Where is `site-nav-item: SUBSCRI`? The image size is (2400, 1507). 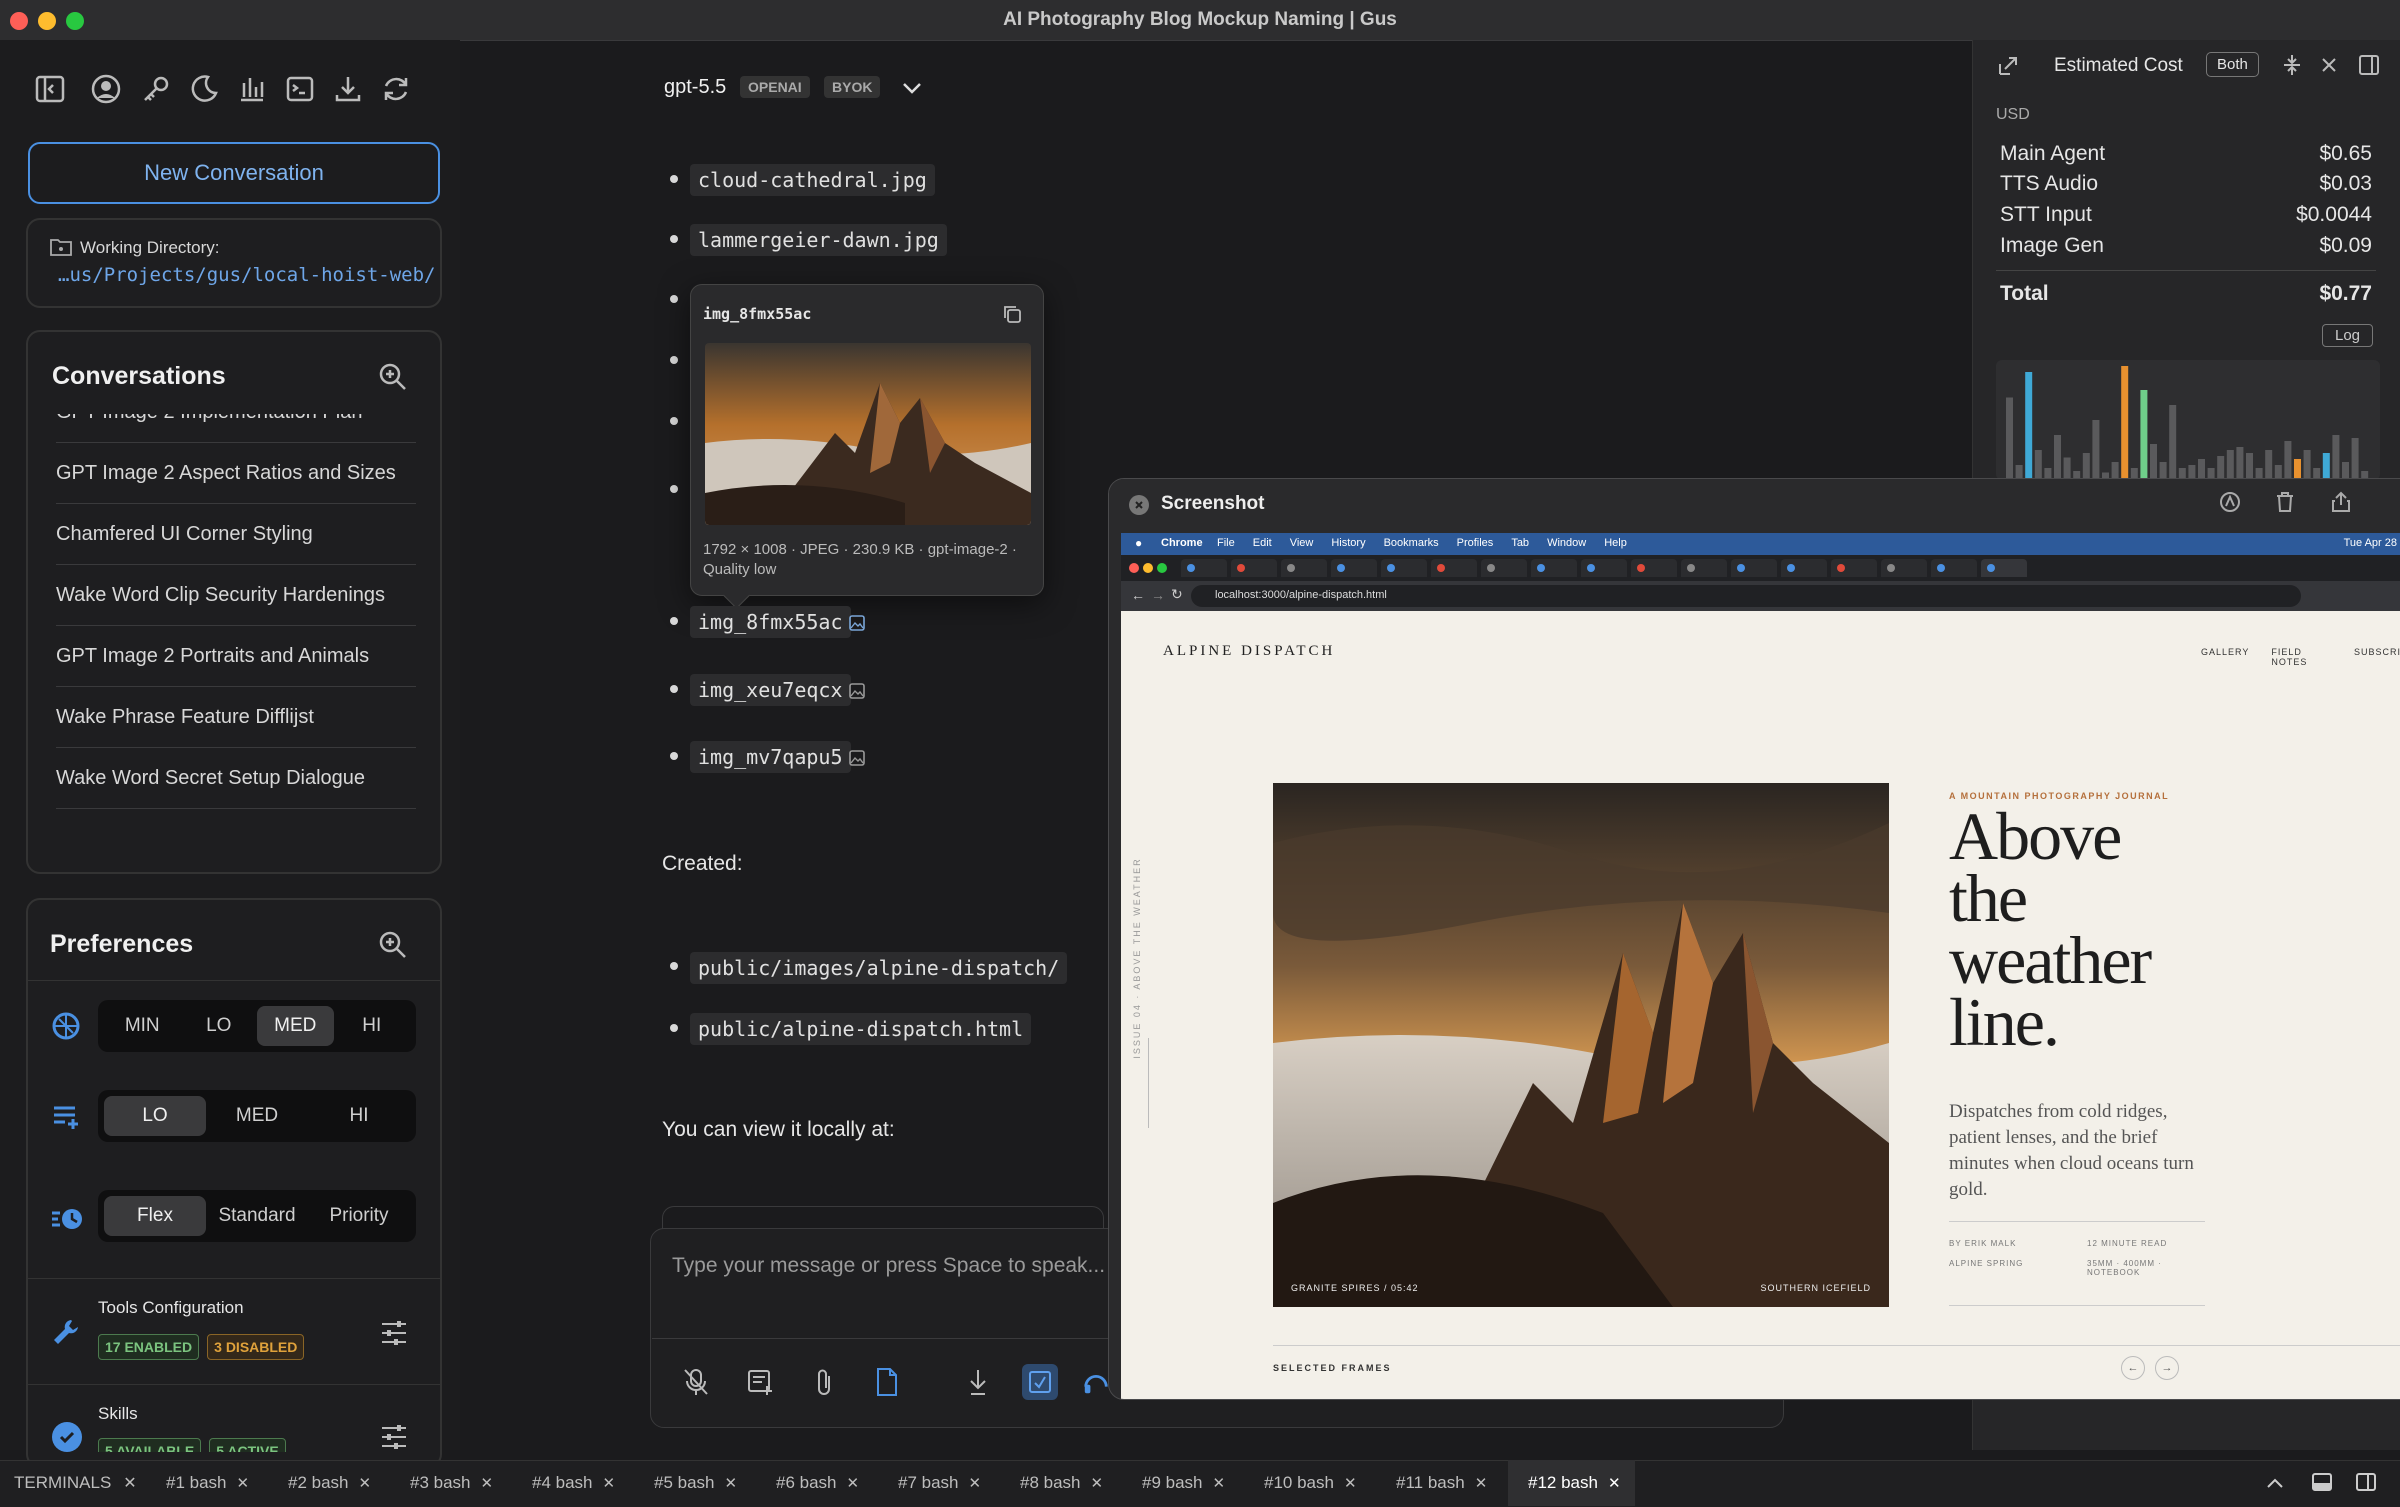 site-nav-item: SUBSCRI is located at coordinates (2377, 657).